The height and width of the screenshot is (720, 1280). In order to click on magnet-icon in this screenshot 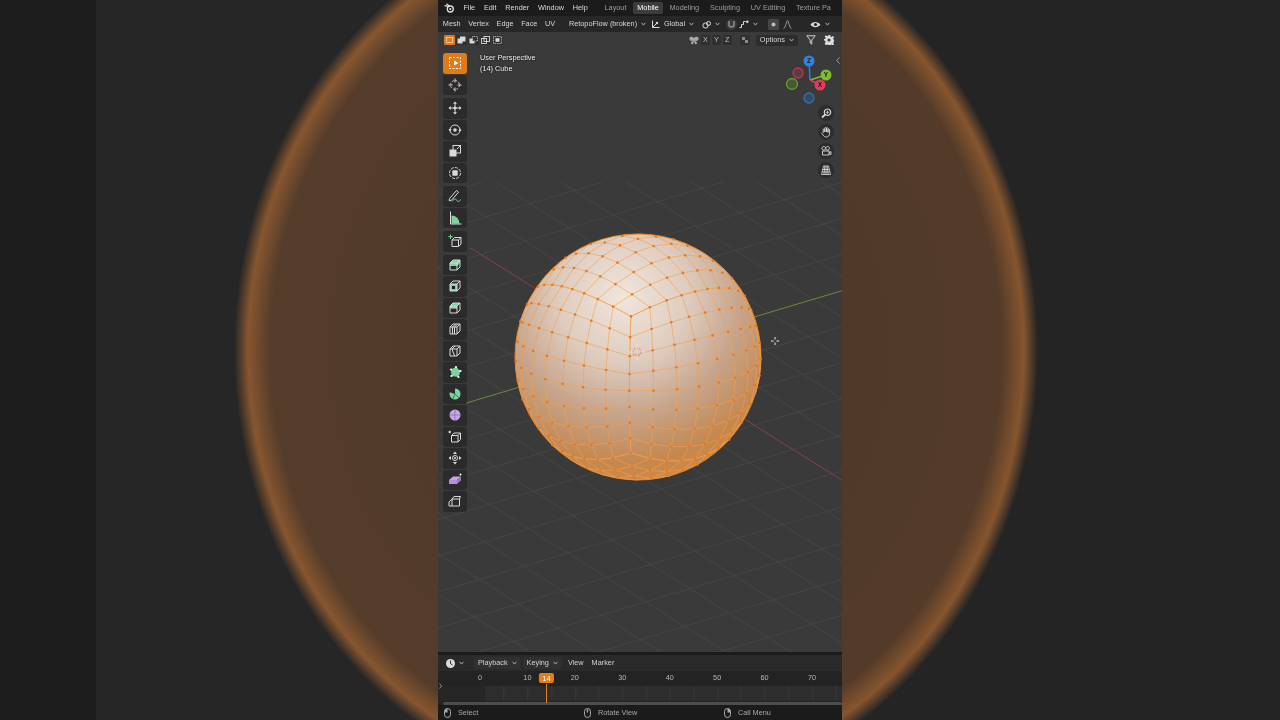, I will do `click(731, 24)`.